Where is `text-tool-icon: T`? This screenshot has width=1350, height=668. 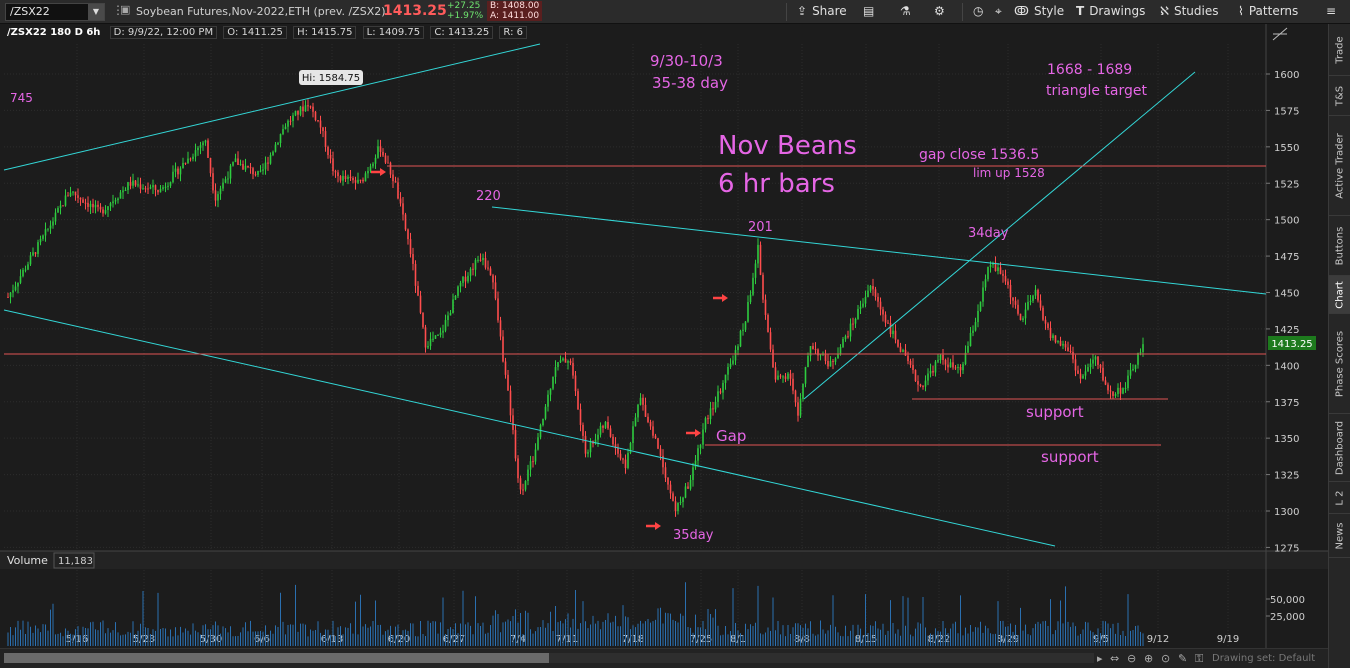 text-tool-icon: T is located at coordinates (1080, 11).